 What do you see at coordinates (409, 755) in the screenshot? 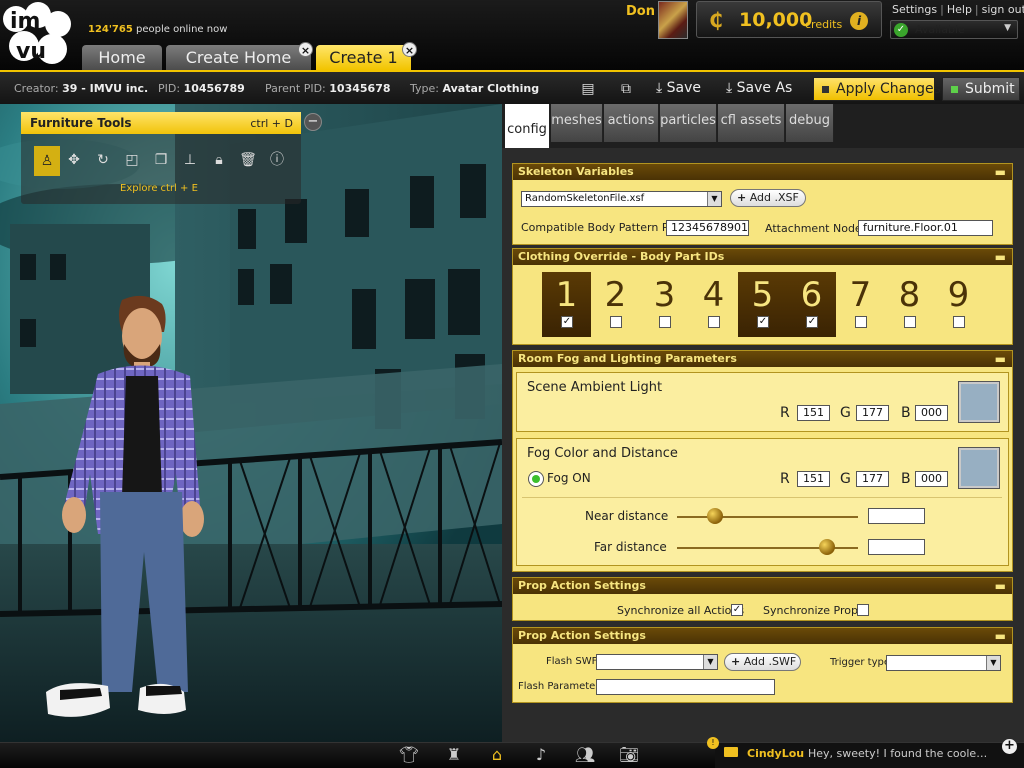
I see `shirt-icon: 👕︎` at bounding box center [409, 755].